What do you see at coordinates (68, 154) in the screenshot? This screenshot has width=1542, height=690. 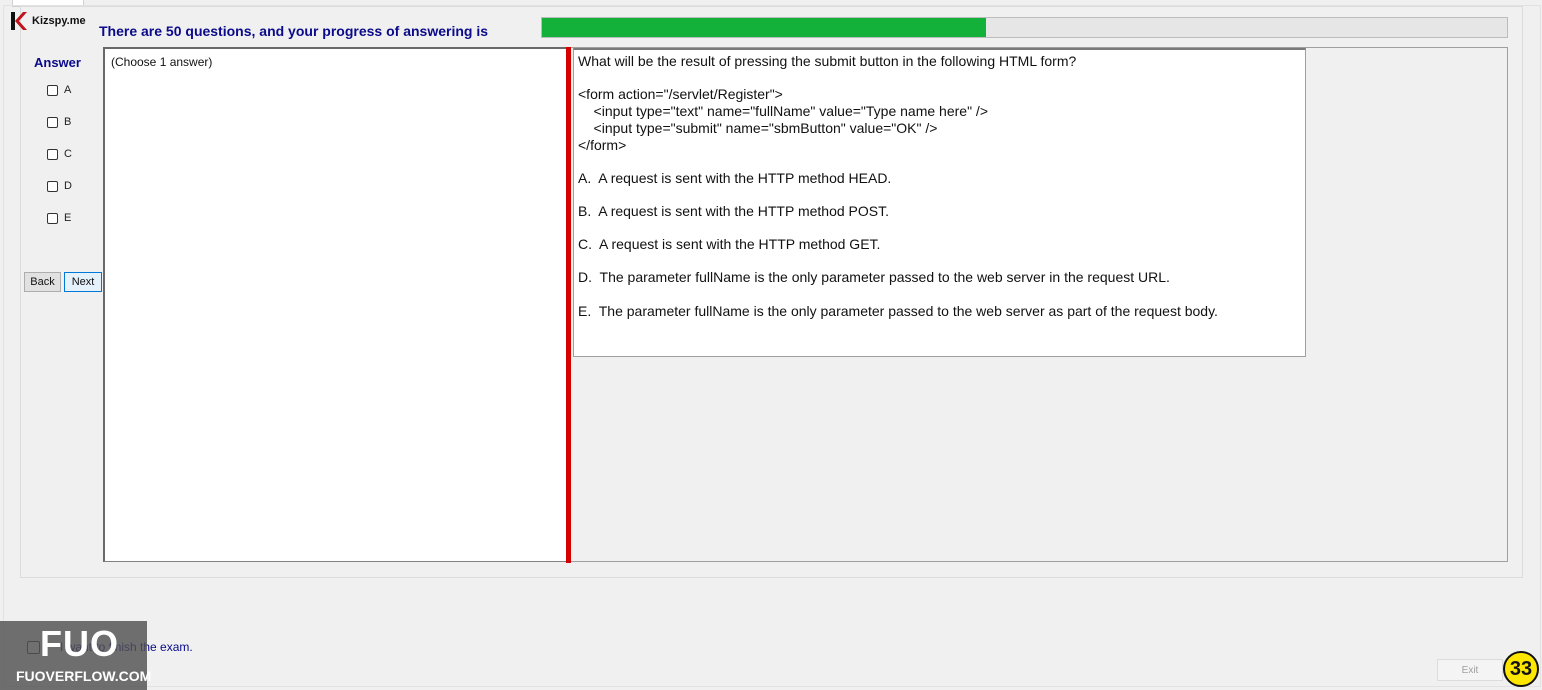 I see `option-label-c: C` at bounding box center [68, 154].